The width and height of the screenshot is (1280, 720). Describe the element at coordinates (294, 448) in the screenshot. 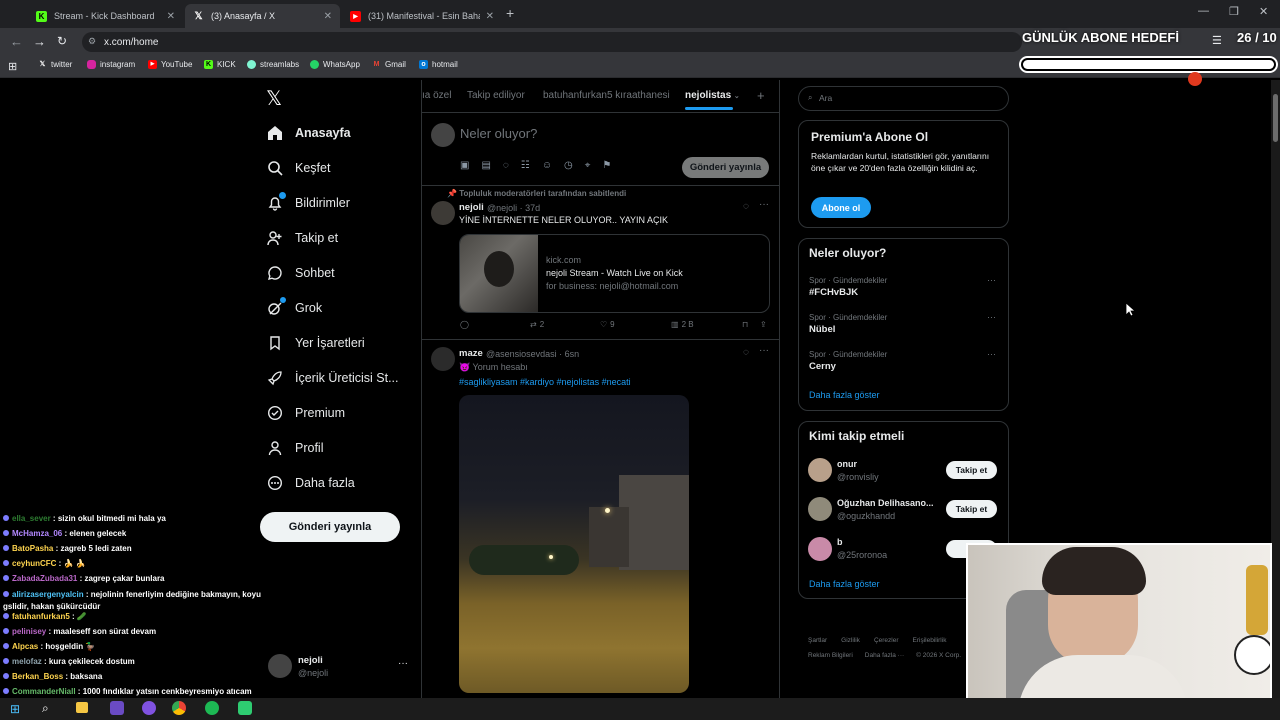

I see `nav-profile: Profil` at that location.